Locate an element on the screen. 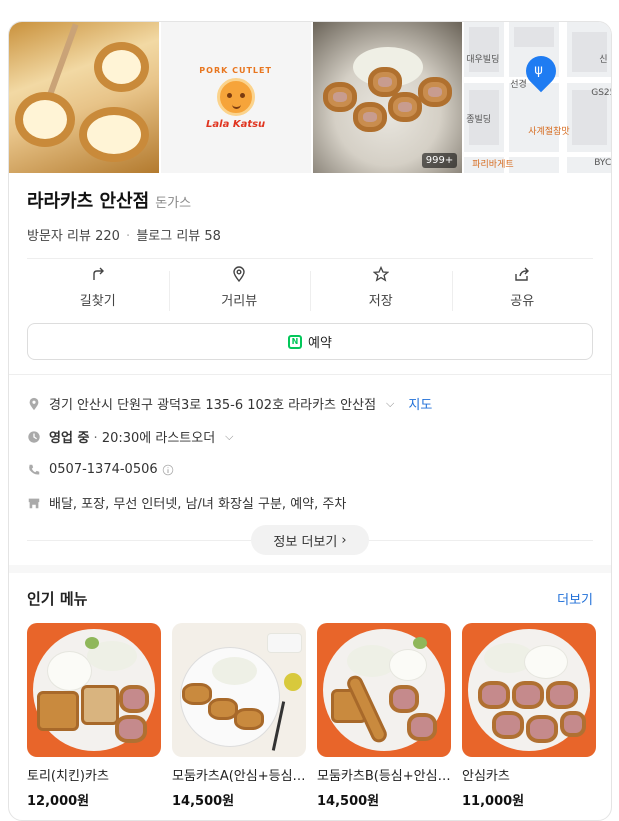 This screenshot has height=821, width=619. streetview-label: 거리뷰 is located at coordinates (239, 301).